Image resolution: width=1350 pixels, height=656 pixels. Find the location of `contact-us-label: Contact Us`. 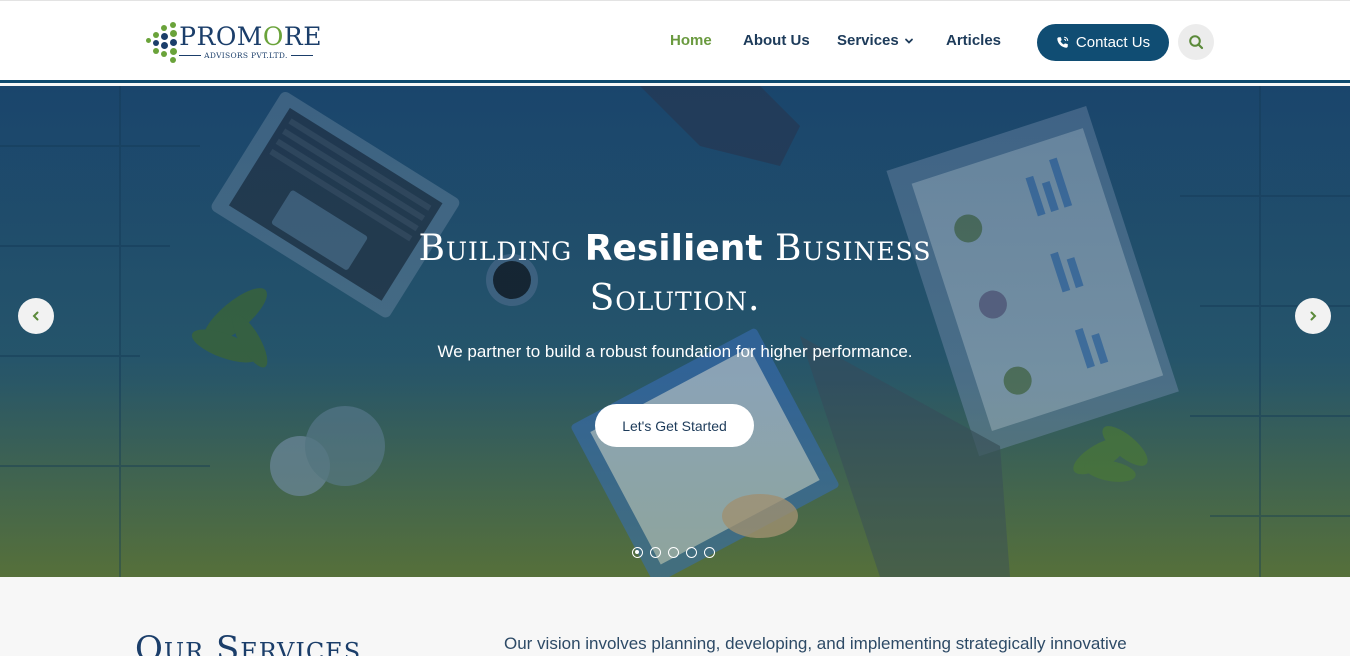

contact-us-label: Contact Us is located at coordinates (1113, 42).